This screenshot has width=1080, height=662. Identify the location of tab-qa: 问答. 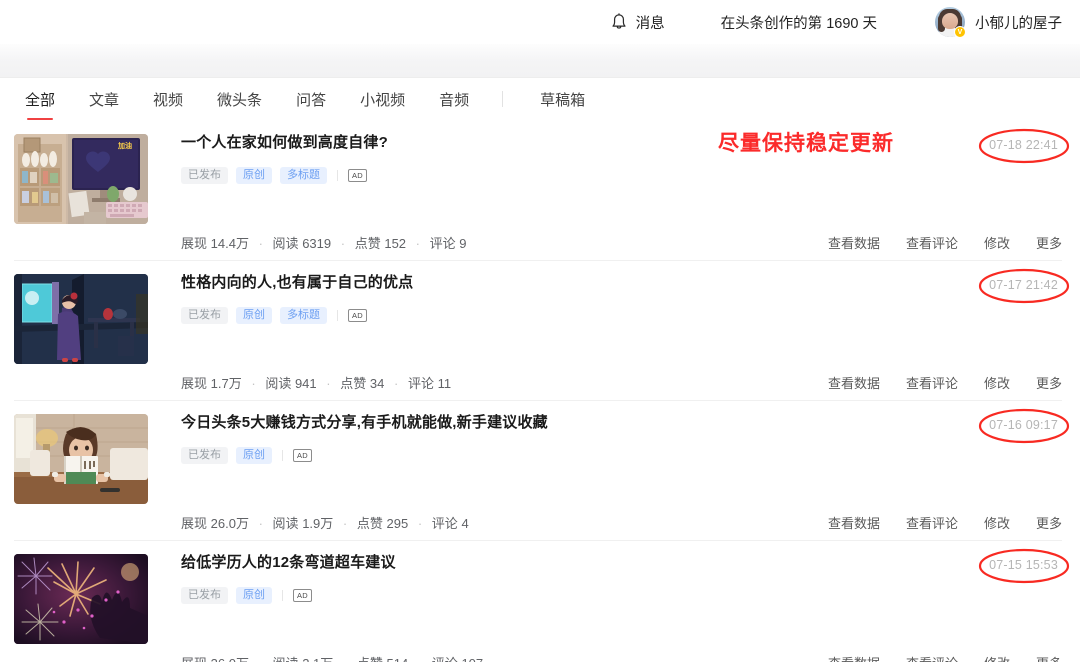
(311, 99).